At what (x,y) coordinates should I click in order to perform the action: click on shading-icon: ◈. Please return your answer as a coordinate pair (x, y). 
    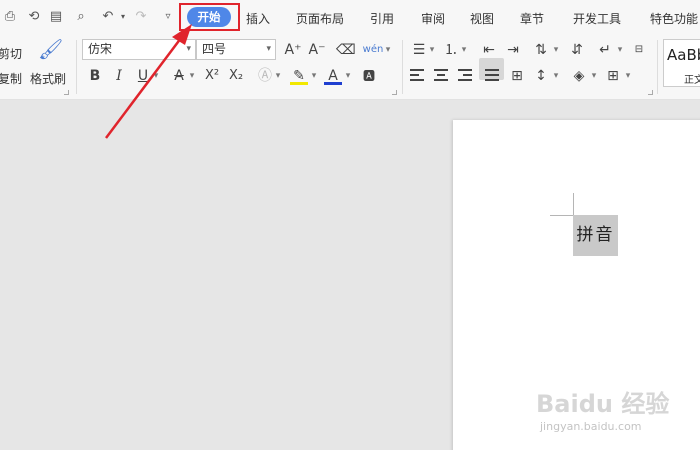
    Looking at the image, I should click on (579, 76).